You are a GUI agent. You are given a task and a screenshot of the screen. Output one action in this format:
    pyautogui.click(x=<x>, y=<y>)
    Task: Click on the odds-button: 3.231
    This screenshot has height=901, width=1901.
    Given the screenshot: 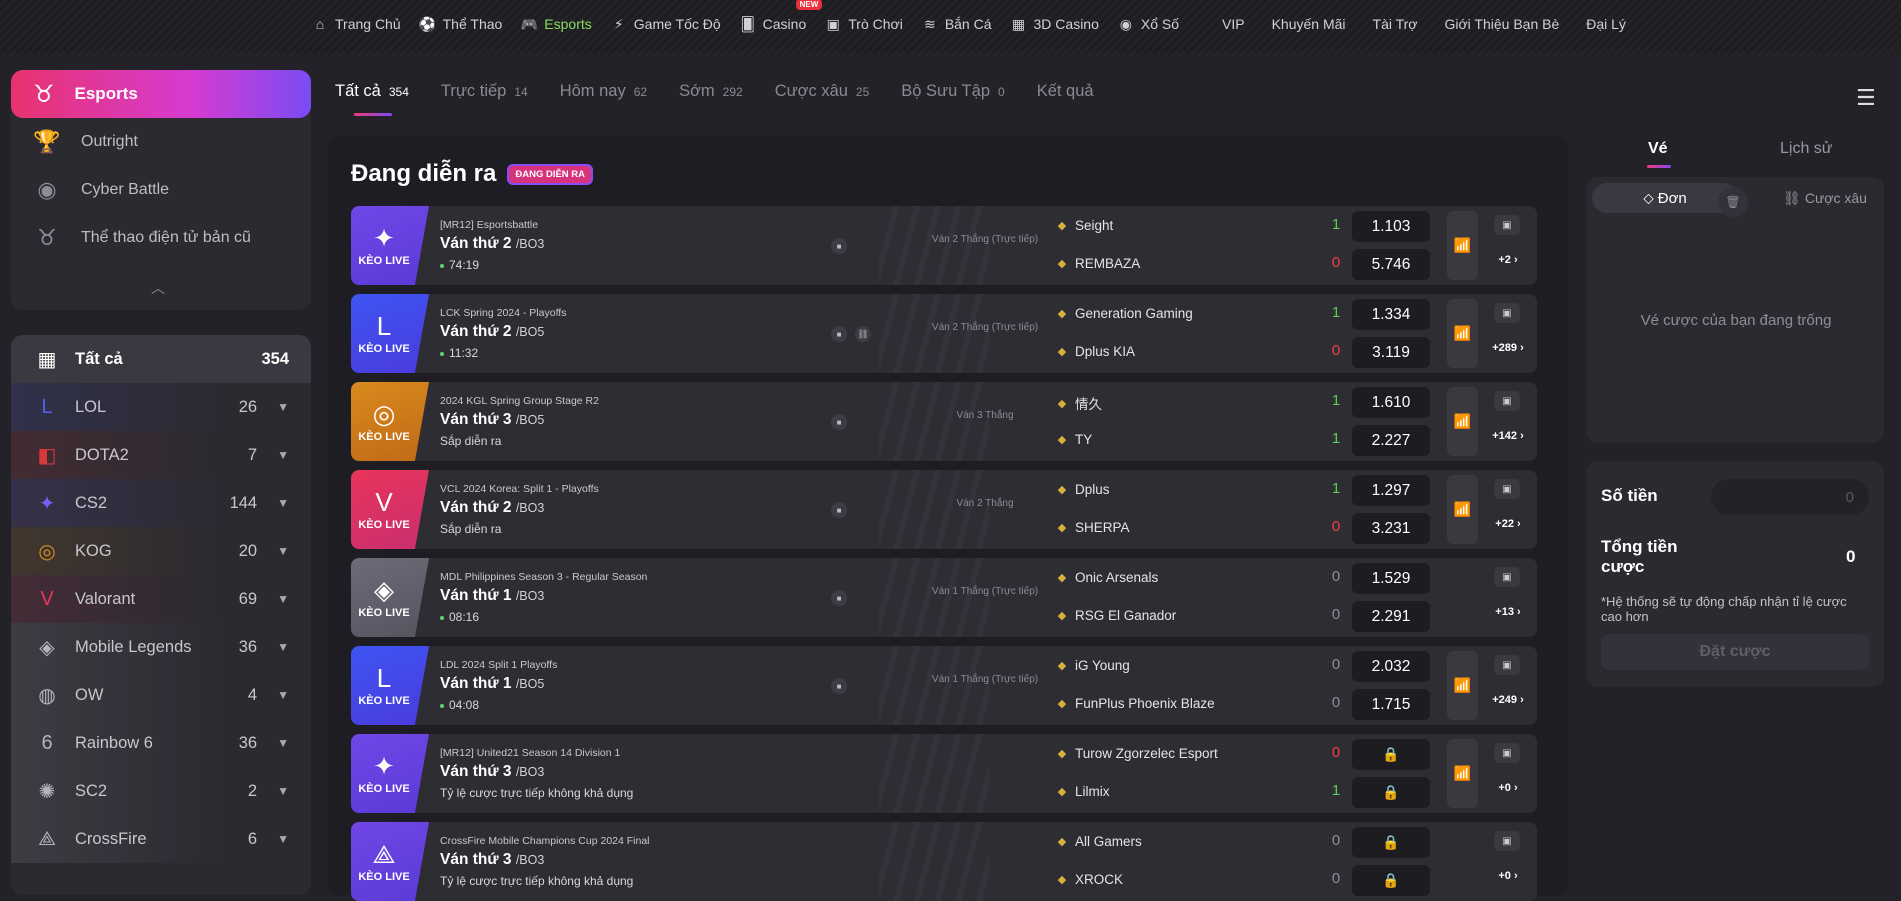 What is the action you would take?
    pyautogui.click(x=1391, y=528)
    